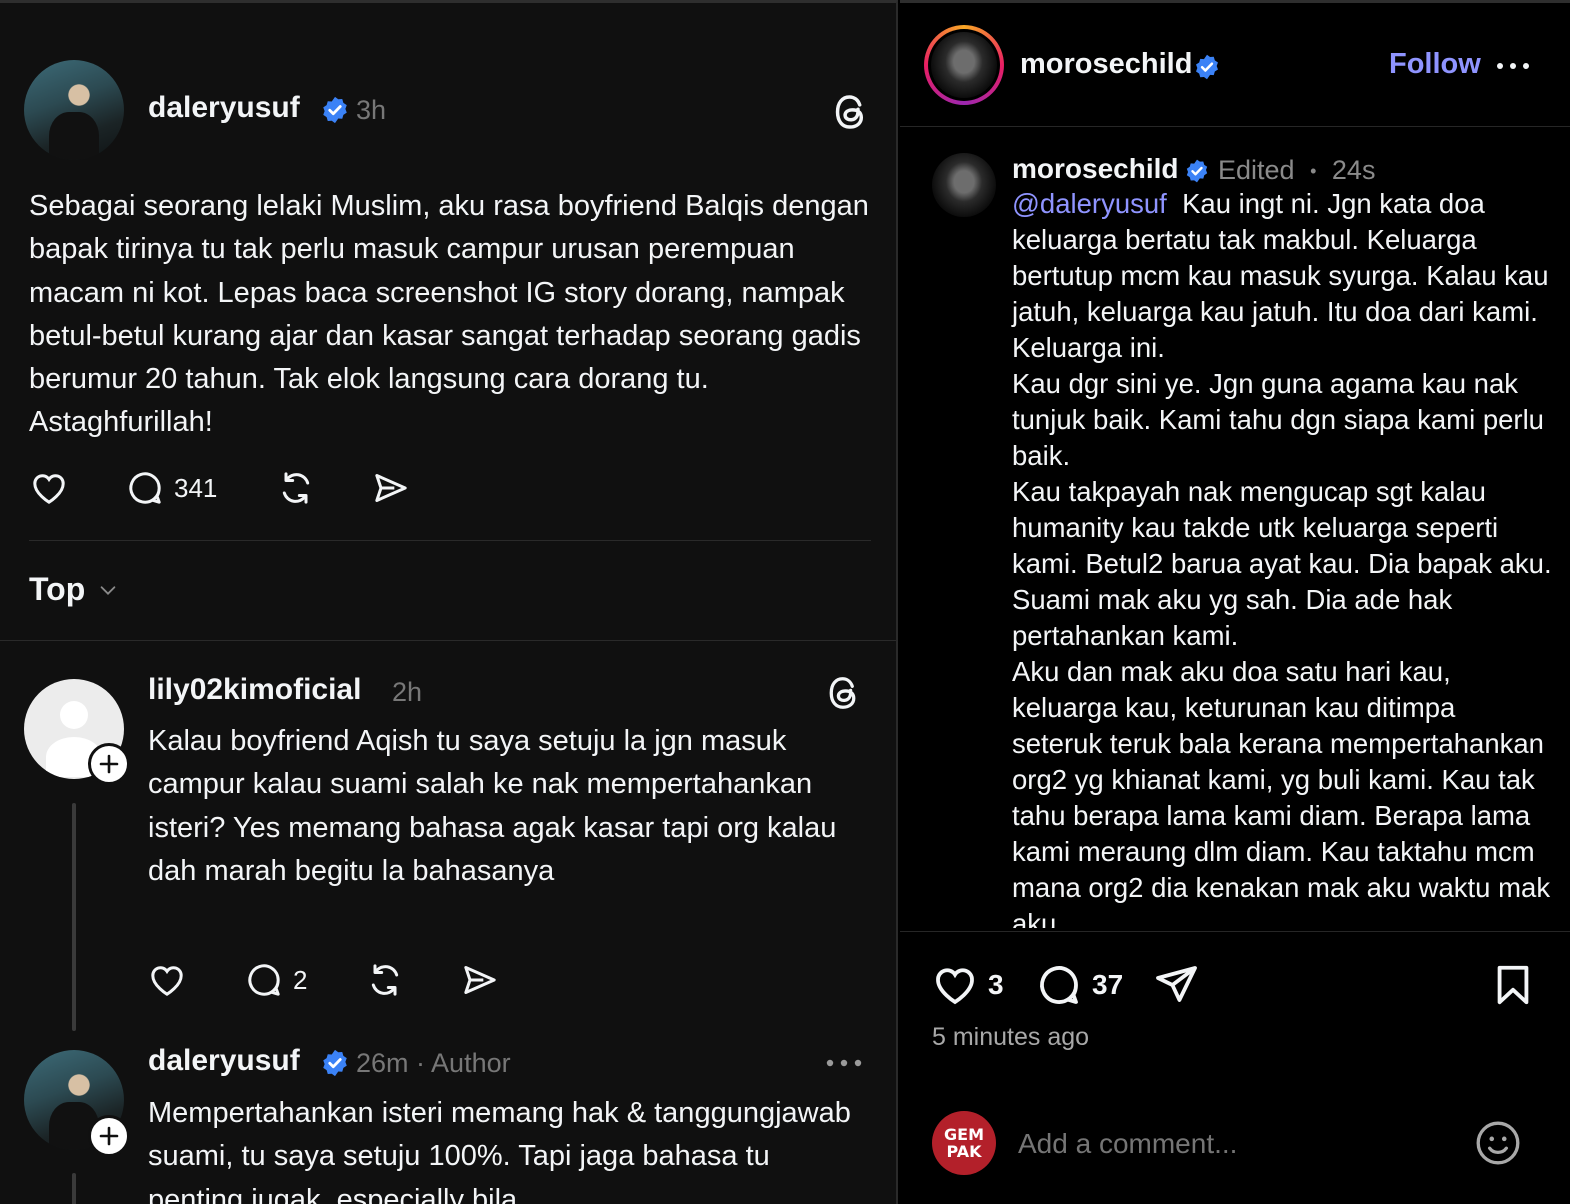 The height and width of the screenshot is (1204, 1570). I want to click on follow-button: Follow, so click(1435, 64).